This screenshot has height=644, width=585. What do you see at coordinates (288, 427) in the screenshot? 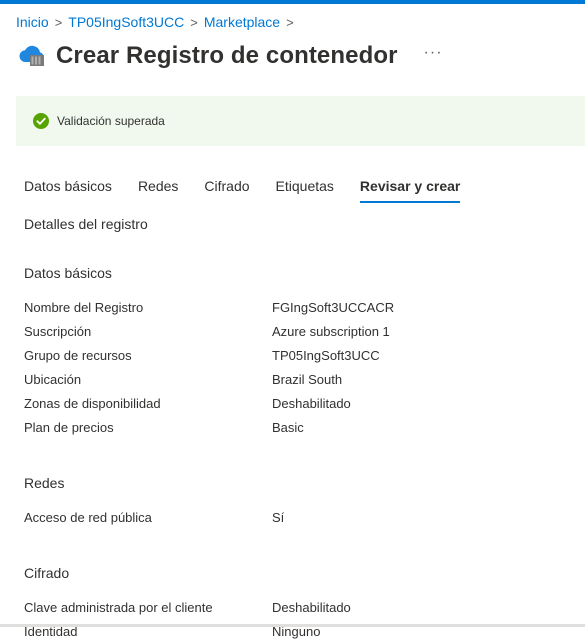
I see `detail-value: Basic` at bounding box center [288, 427].